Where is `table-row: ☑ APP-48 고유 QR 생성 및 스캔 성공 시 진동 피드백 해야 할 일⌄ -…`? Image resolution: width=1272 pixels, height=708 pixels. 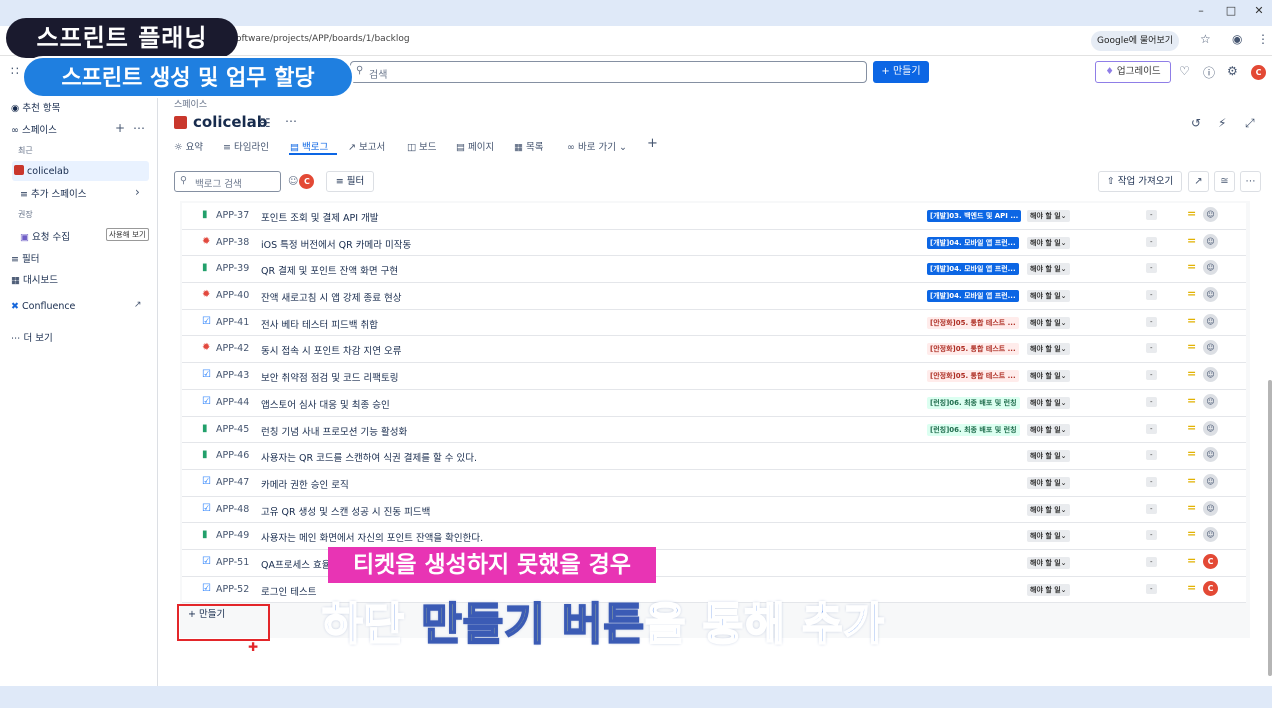
table-row: ☑ APP-48 고유 QR 생성 및 스캔 성공 시 진동 피드백 해야 할 일⌄ -… is located at coordinates (714, 510).